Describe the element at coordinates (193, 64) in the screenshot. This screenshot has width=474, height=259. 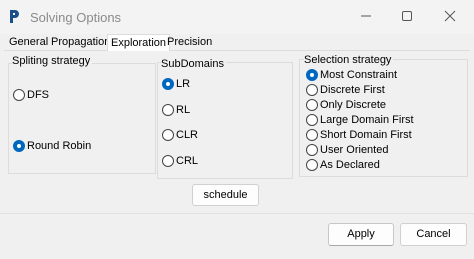
I see `subdomains-title: SubDomains` at that location.